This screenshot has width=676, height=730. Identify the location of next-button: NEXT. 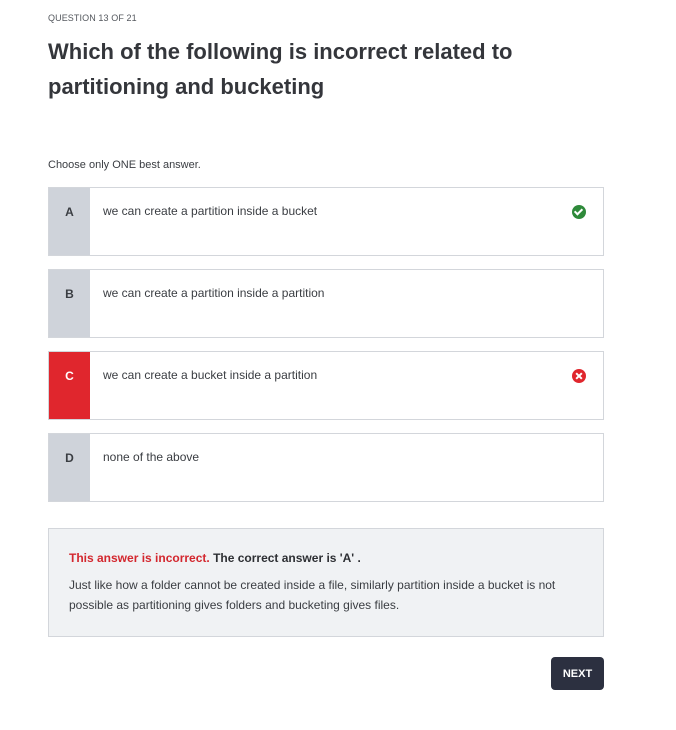
(577, 673).